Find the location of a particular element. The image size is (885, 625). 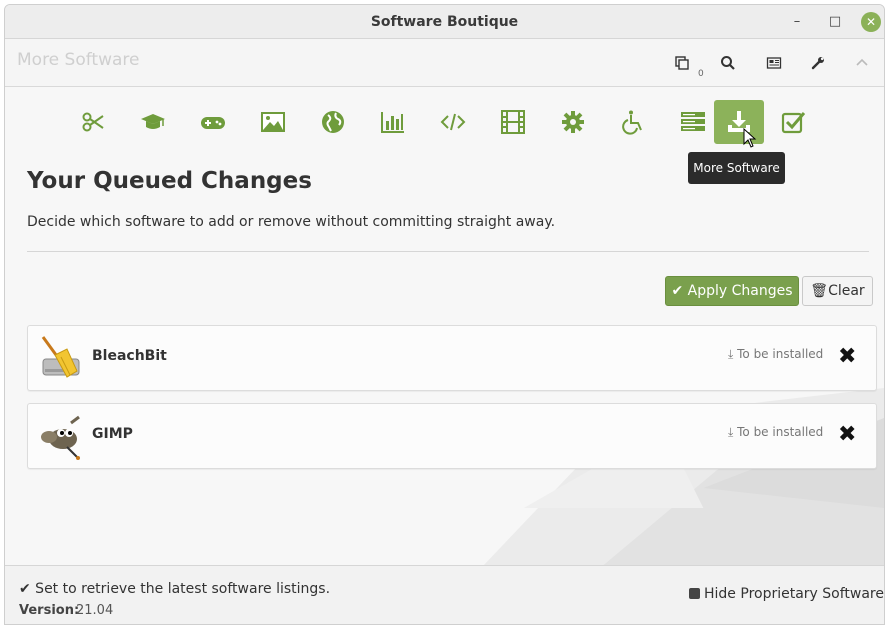

title-bar: Software Boutique – □ ✕ is located at coordinates (444, 22).